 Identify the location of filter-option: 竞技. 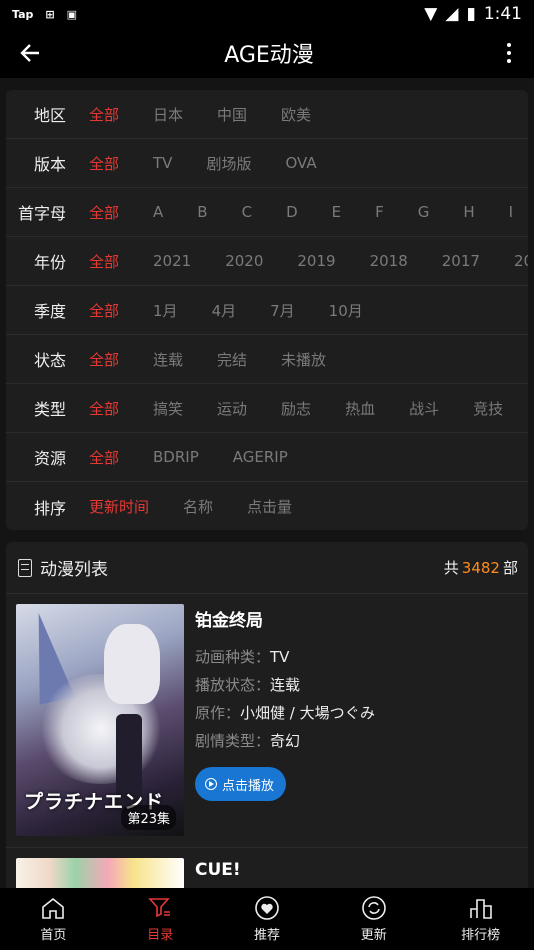
(488, 408).